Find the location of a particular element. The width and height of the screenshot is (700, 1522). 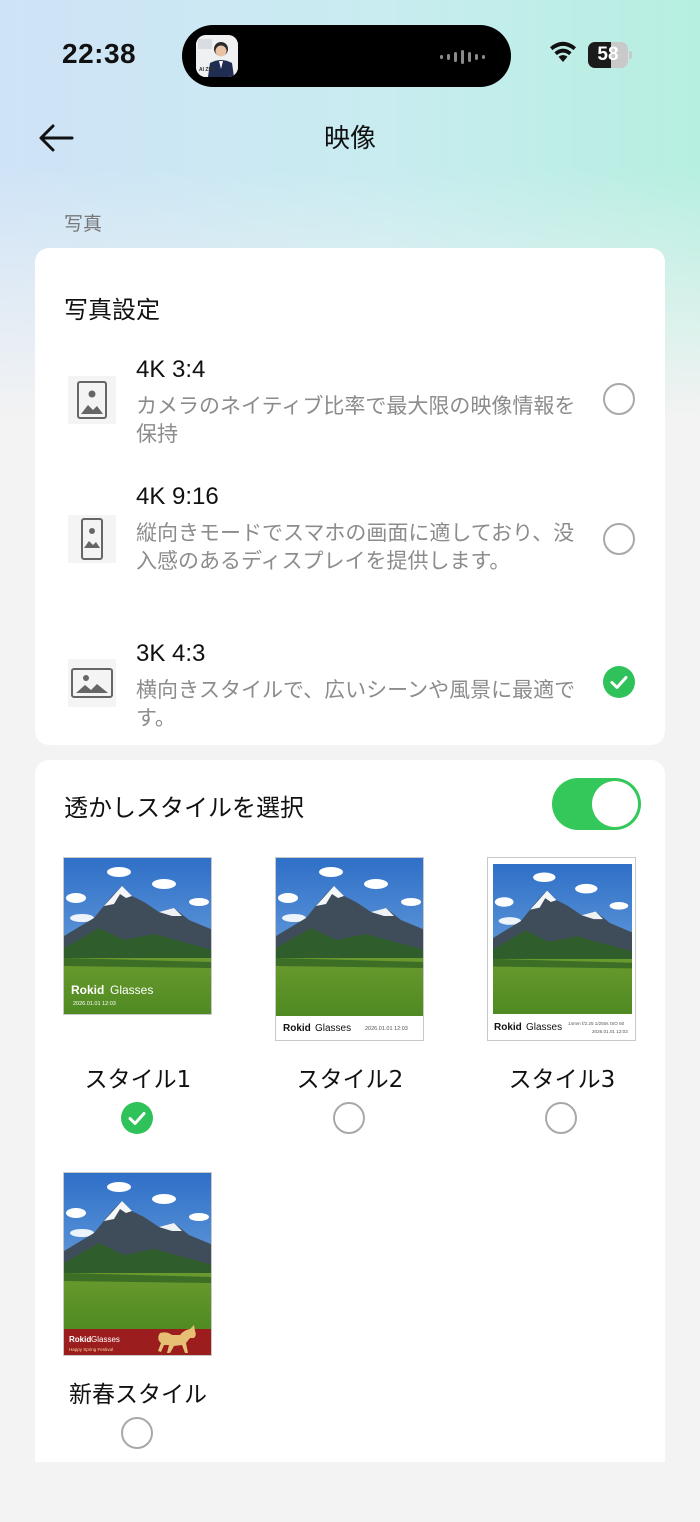

watermark-style-1: Rokid Glasses 2026.01.01 12:03 スタイル1 is located at coordinates (143, 997).